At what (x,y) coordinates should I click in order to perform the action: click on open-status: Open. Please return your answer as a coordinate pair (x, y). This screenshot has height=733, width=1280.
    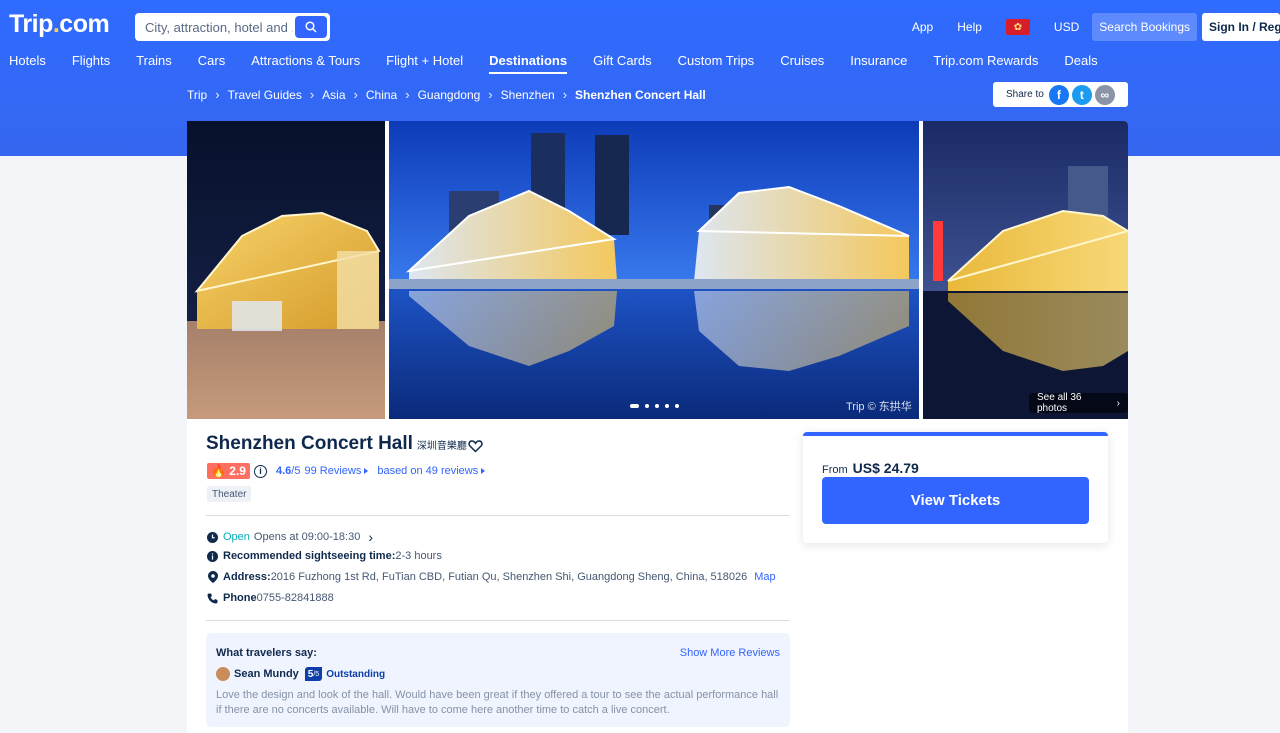
    Looking at the image, I should click on (236, 537).